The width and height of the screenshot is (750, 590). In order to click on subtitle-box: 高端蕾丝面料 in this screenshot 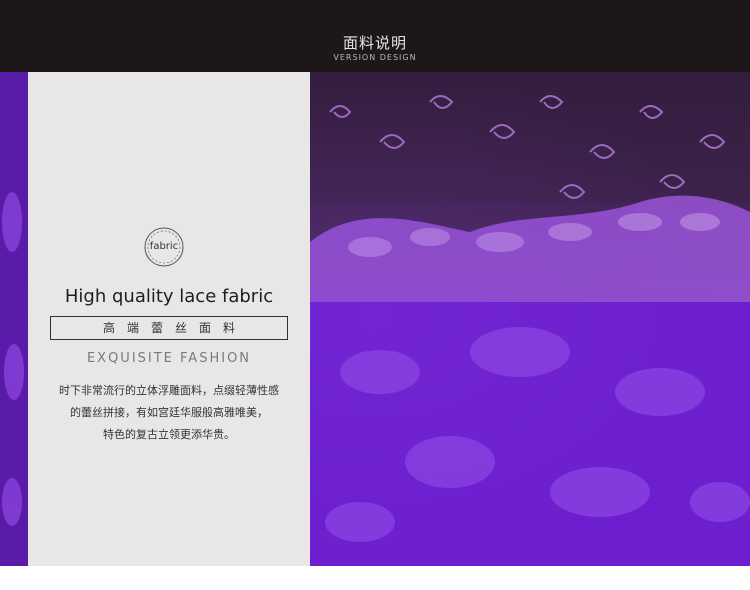, I will do `click(169, 328)`.